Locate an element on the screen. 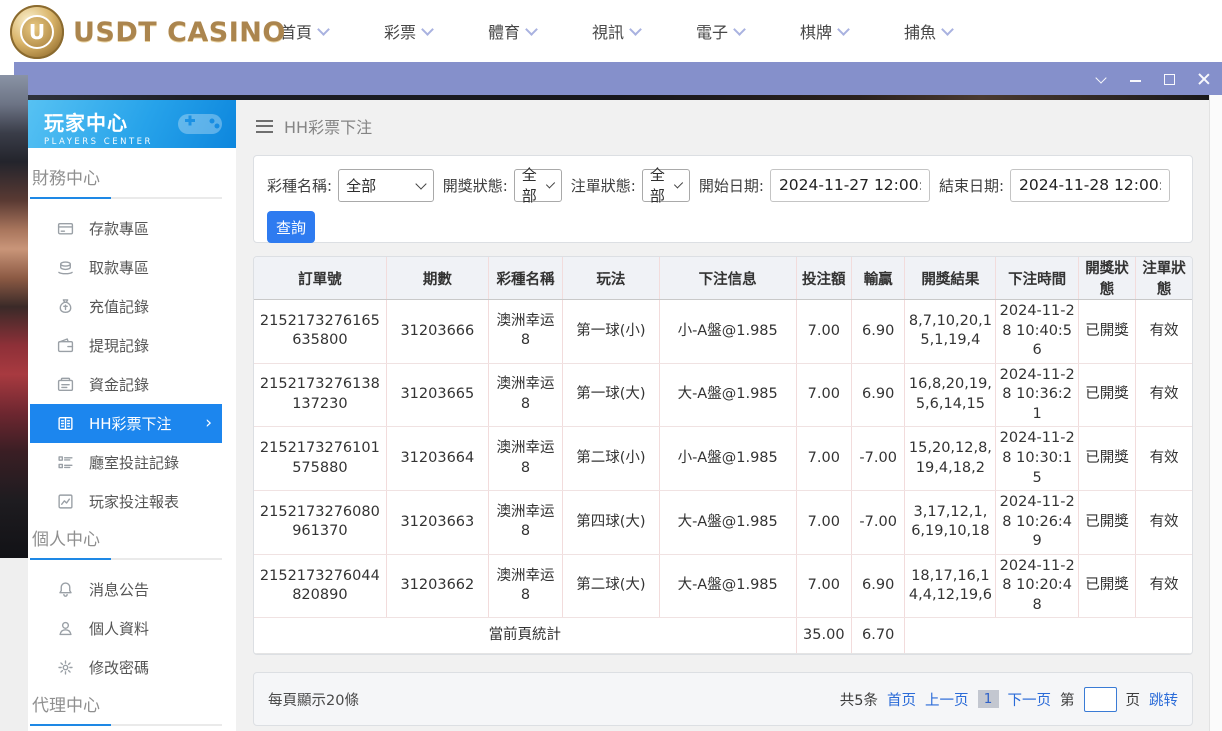  lottery-name-select: 全部 is located at coordinates (386, 185).